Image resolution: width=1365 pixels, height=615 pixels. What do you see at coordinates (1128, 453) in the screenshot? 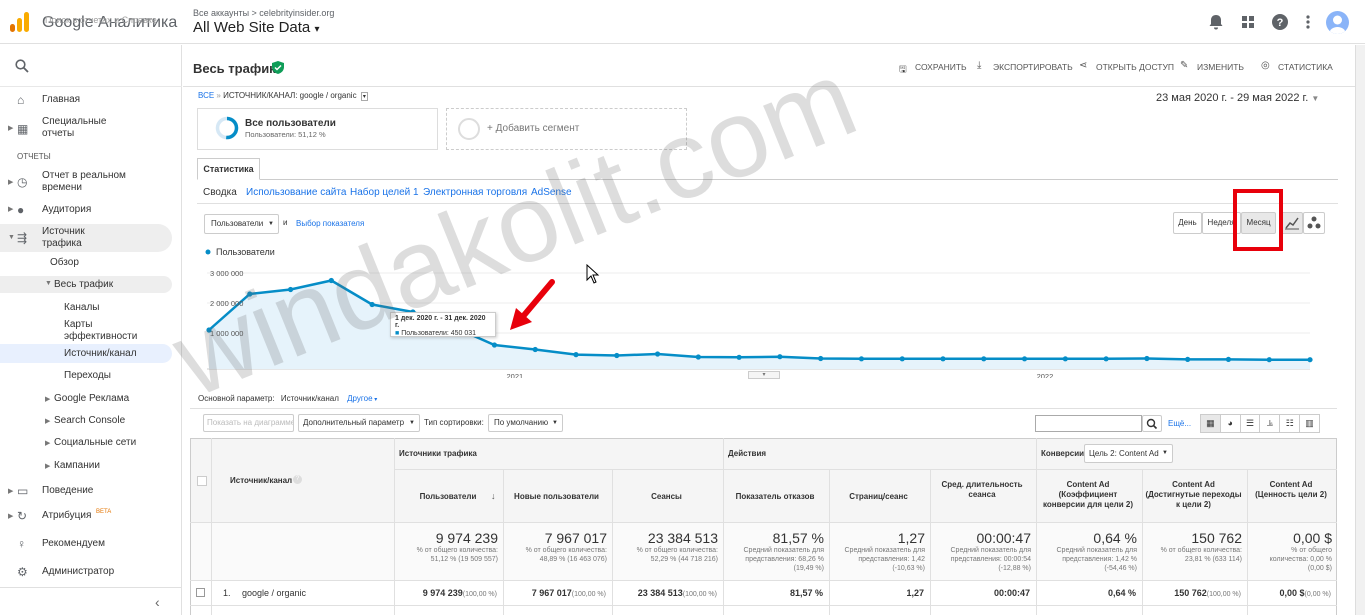
I see `goal-select: Цель 2: Content Ad ▼` at bounding box center [1128, 453].